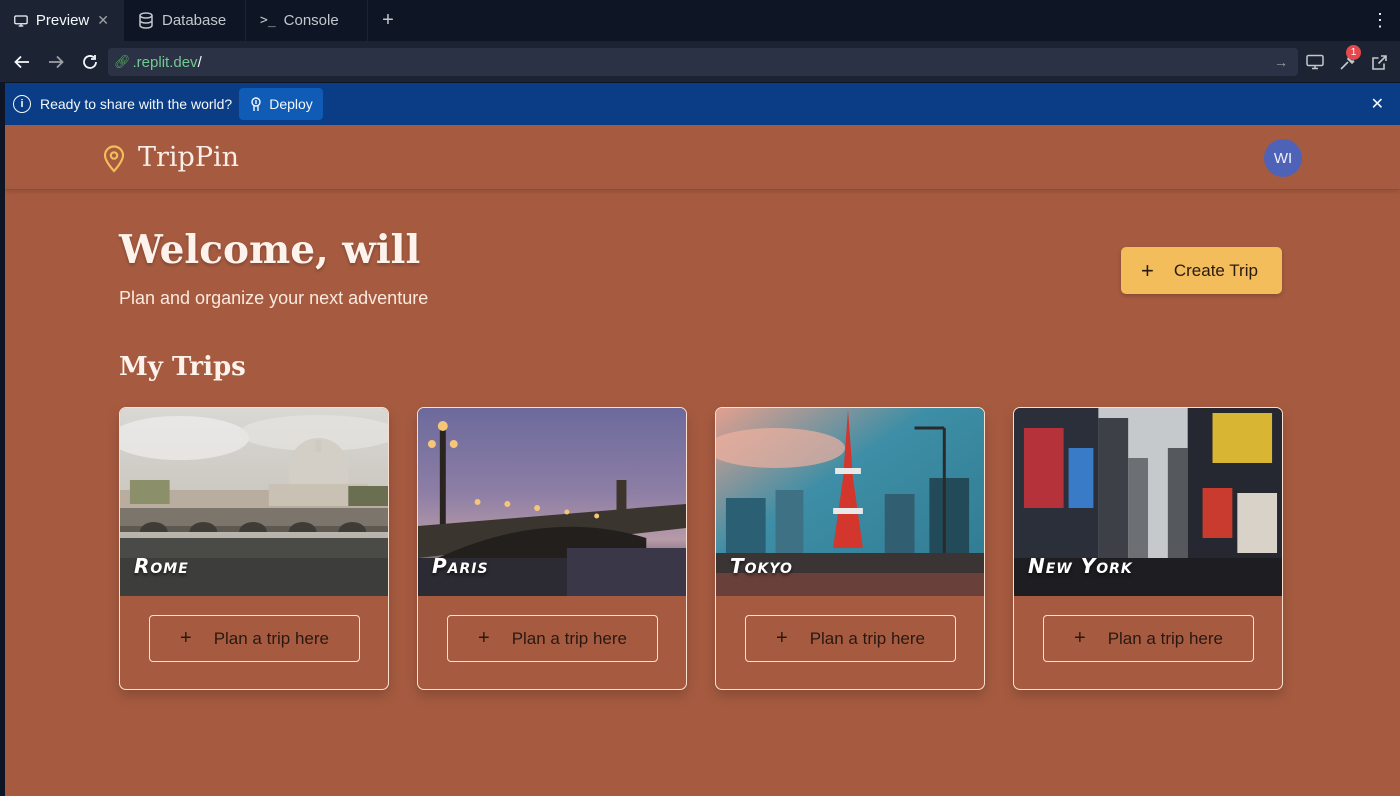  I want to click on reload-button, so click(90, 62).